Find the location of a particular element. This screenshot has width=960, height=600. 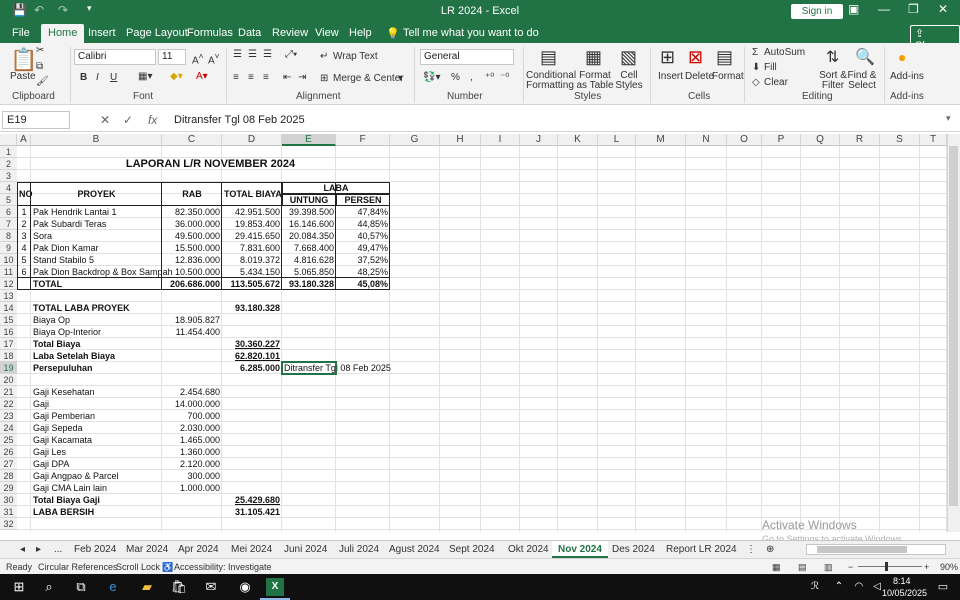

cancel-icon: ✕ is located at coordinates (105, 120).